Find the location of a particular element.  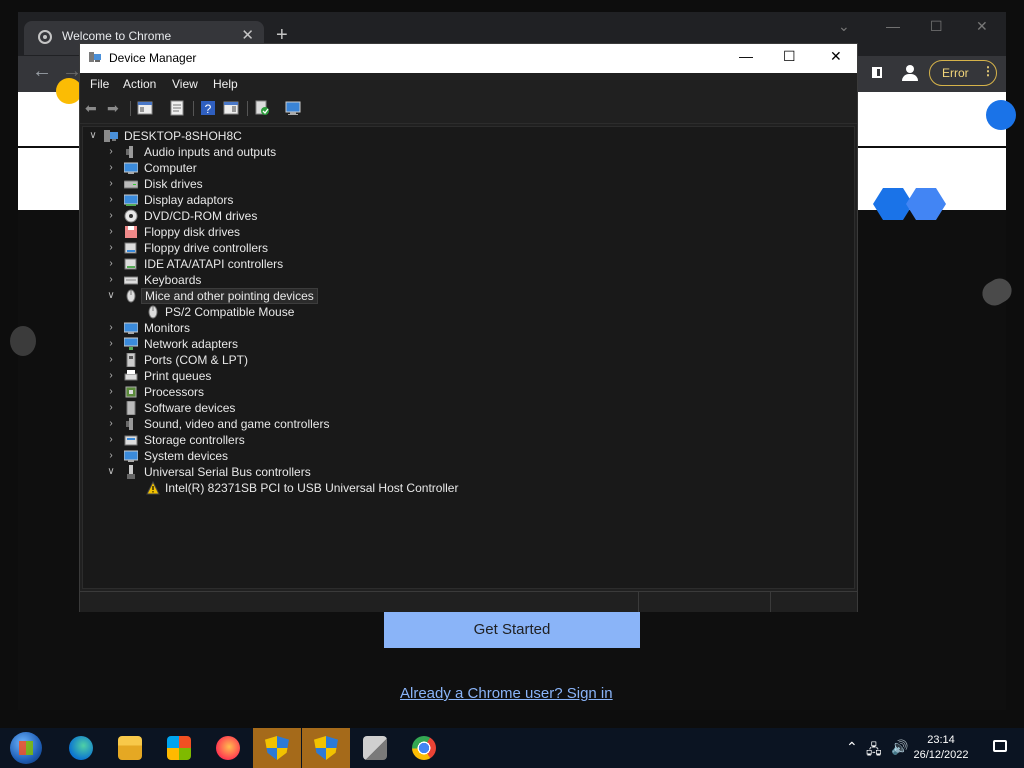

notifications-icon is located at coordinates (1000, 746).